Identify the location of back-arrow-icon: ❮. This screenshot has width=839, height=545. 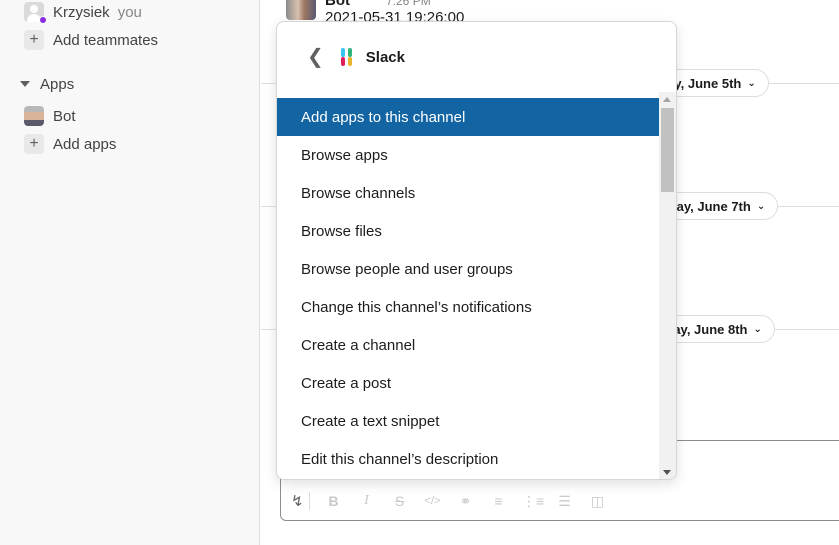
(315, 57).